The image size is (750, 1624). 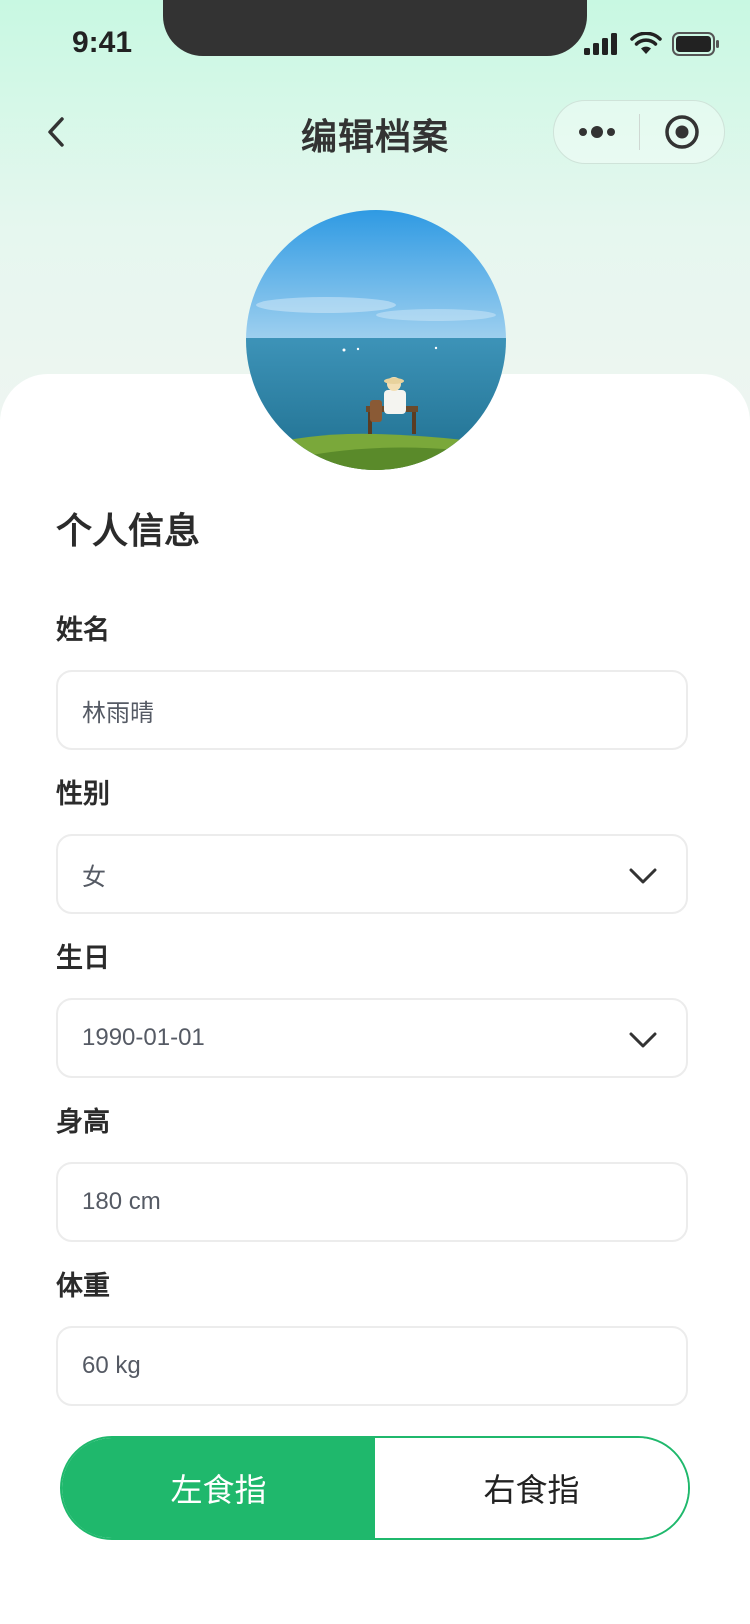 I want to click on finger-toggle: 左食指 右食指, so click(x=375, y=1488).